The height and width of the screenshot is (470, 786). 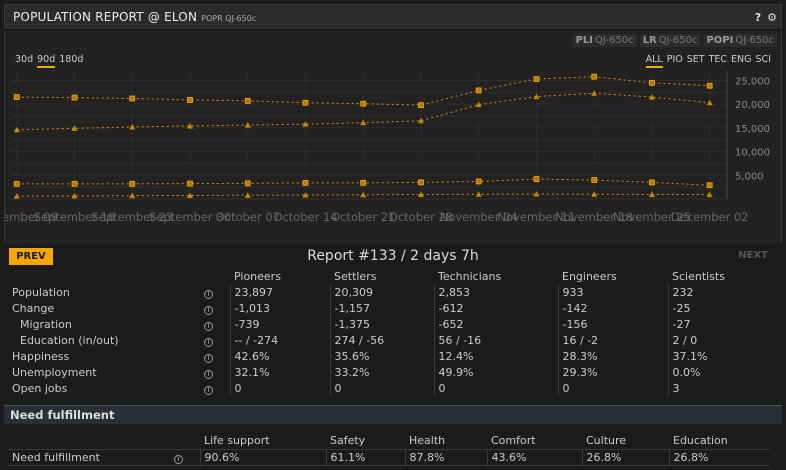 I want to click on range-90d: 90d, so click(x=46, y=61).